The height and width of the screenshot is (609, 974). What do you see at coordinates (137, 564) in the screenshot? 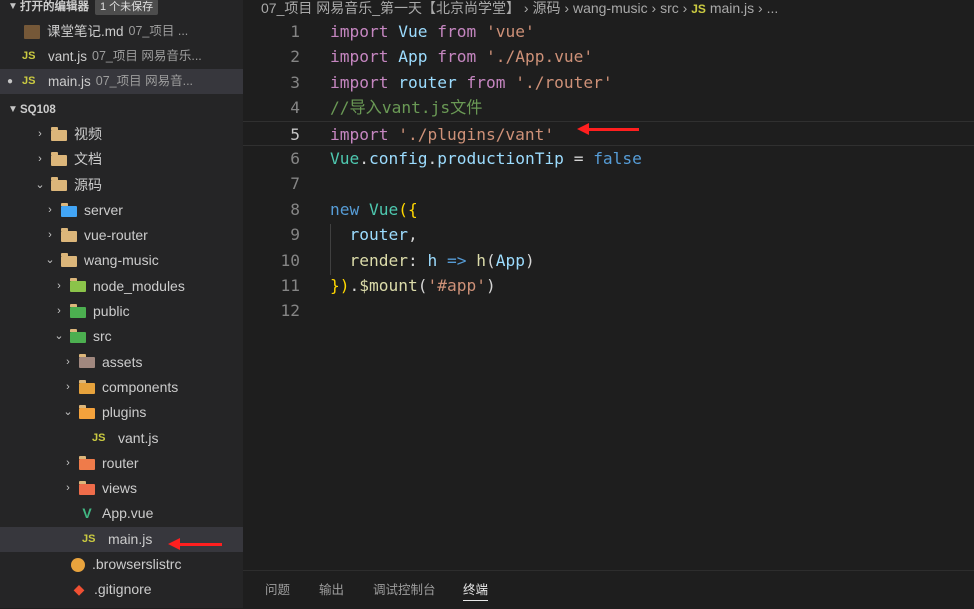
I see `tree-label: .browserslistrc` at bounding box center [137, 564].